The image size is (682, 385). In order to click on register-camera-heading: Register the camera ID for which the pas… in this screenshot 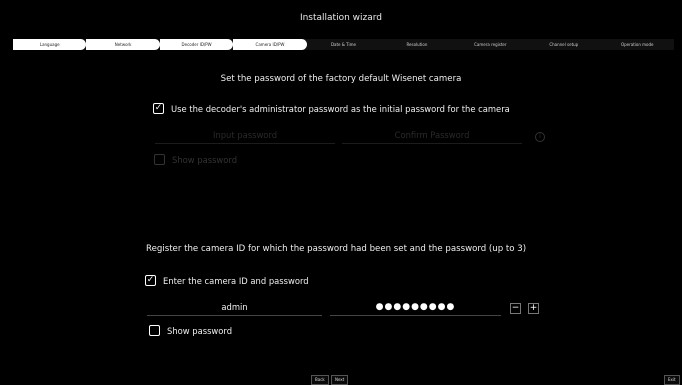, I will do `click(336, 249)`.